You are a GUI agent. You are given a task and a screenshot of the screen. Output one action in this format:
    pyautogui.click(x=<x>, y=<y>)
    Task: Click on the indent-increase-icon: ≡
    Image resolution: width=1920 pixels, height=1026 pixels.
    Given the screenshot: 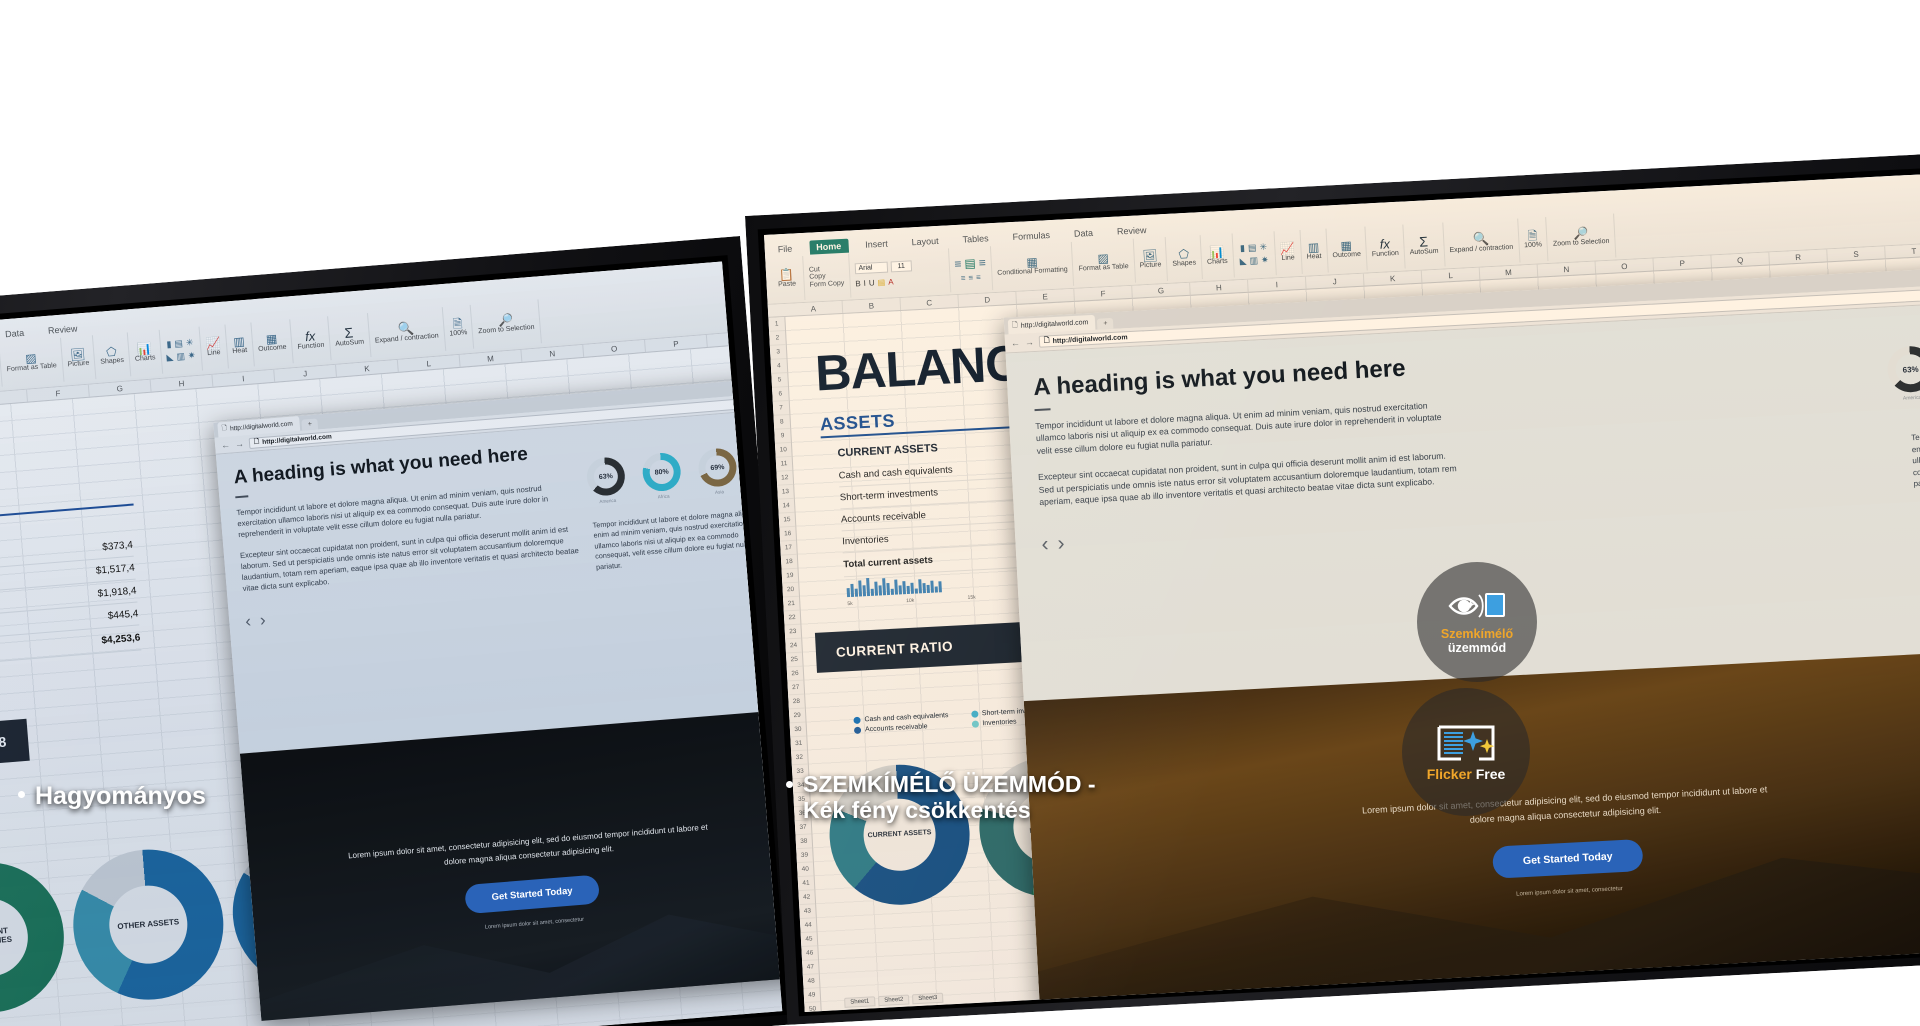 What is the action you would take?
    pyautogui.click(x=970, y=277)
    